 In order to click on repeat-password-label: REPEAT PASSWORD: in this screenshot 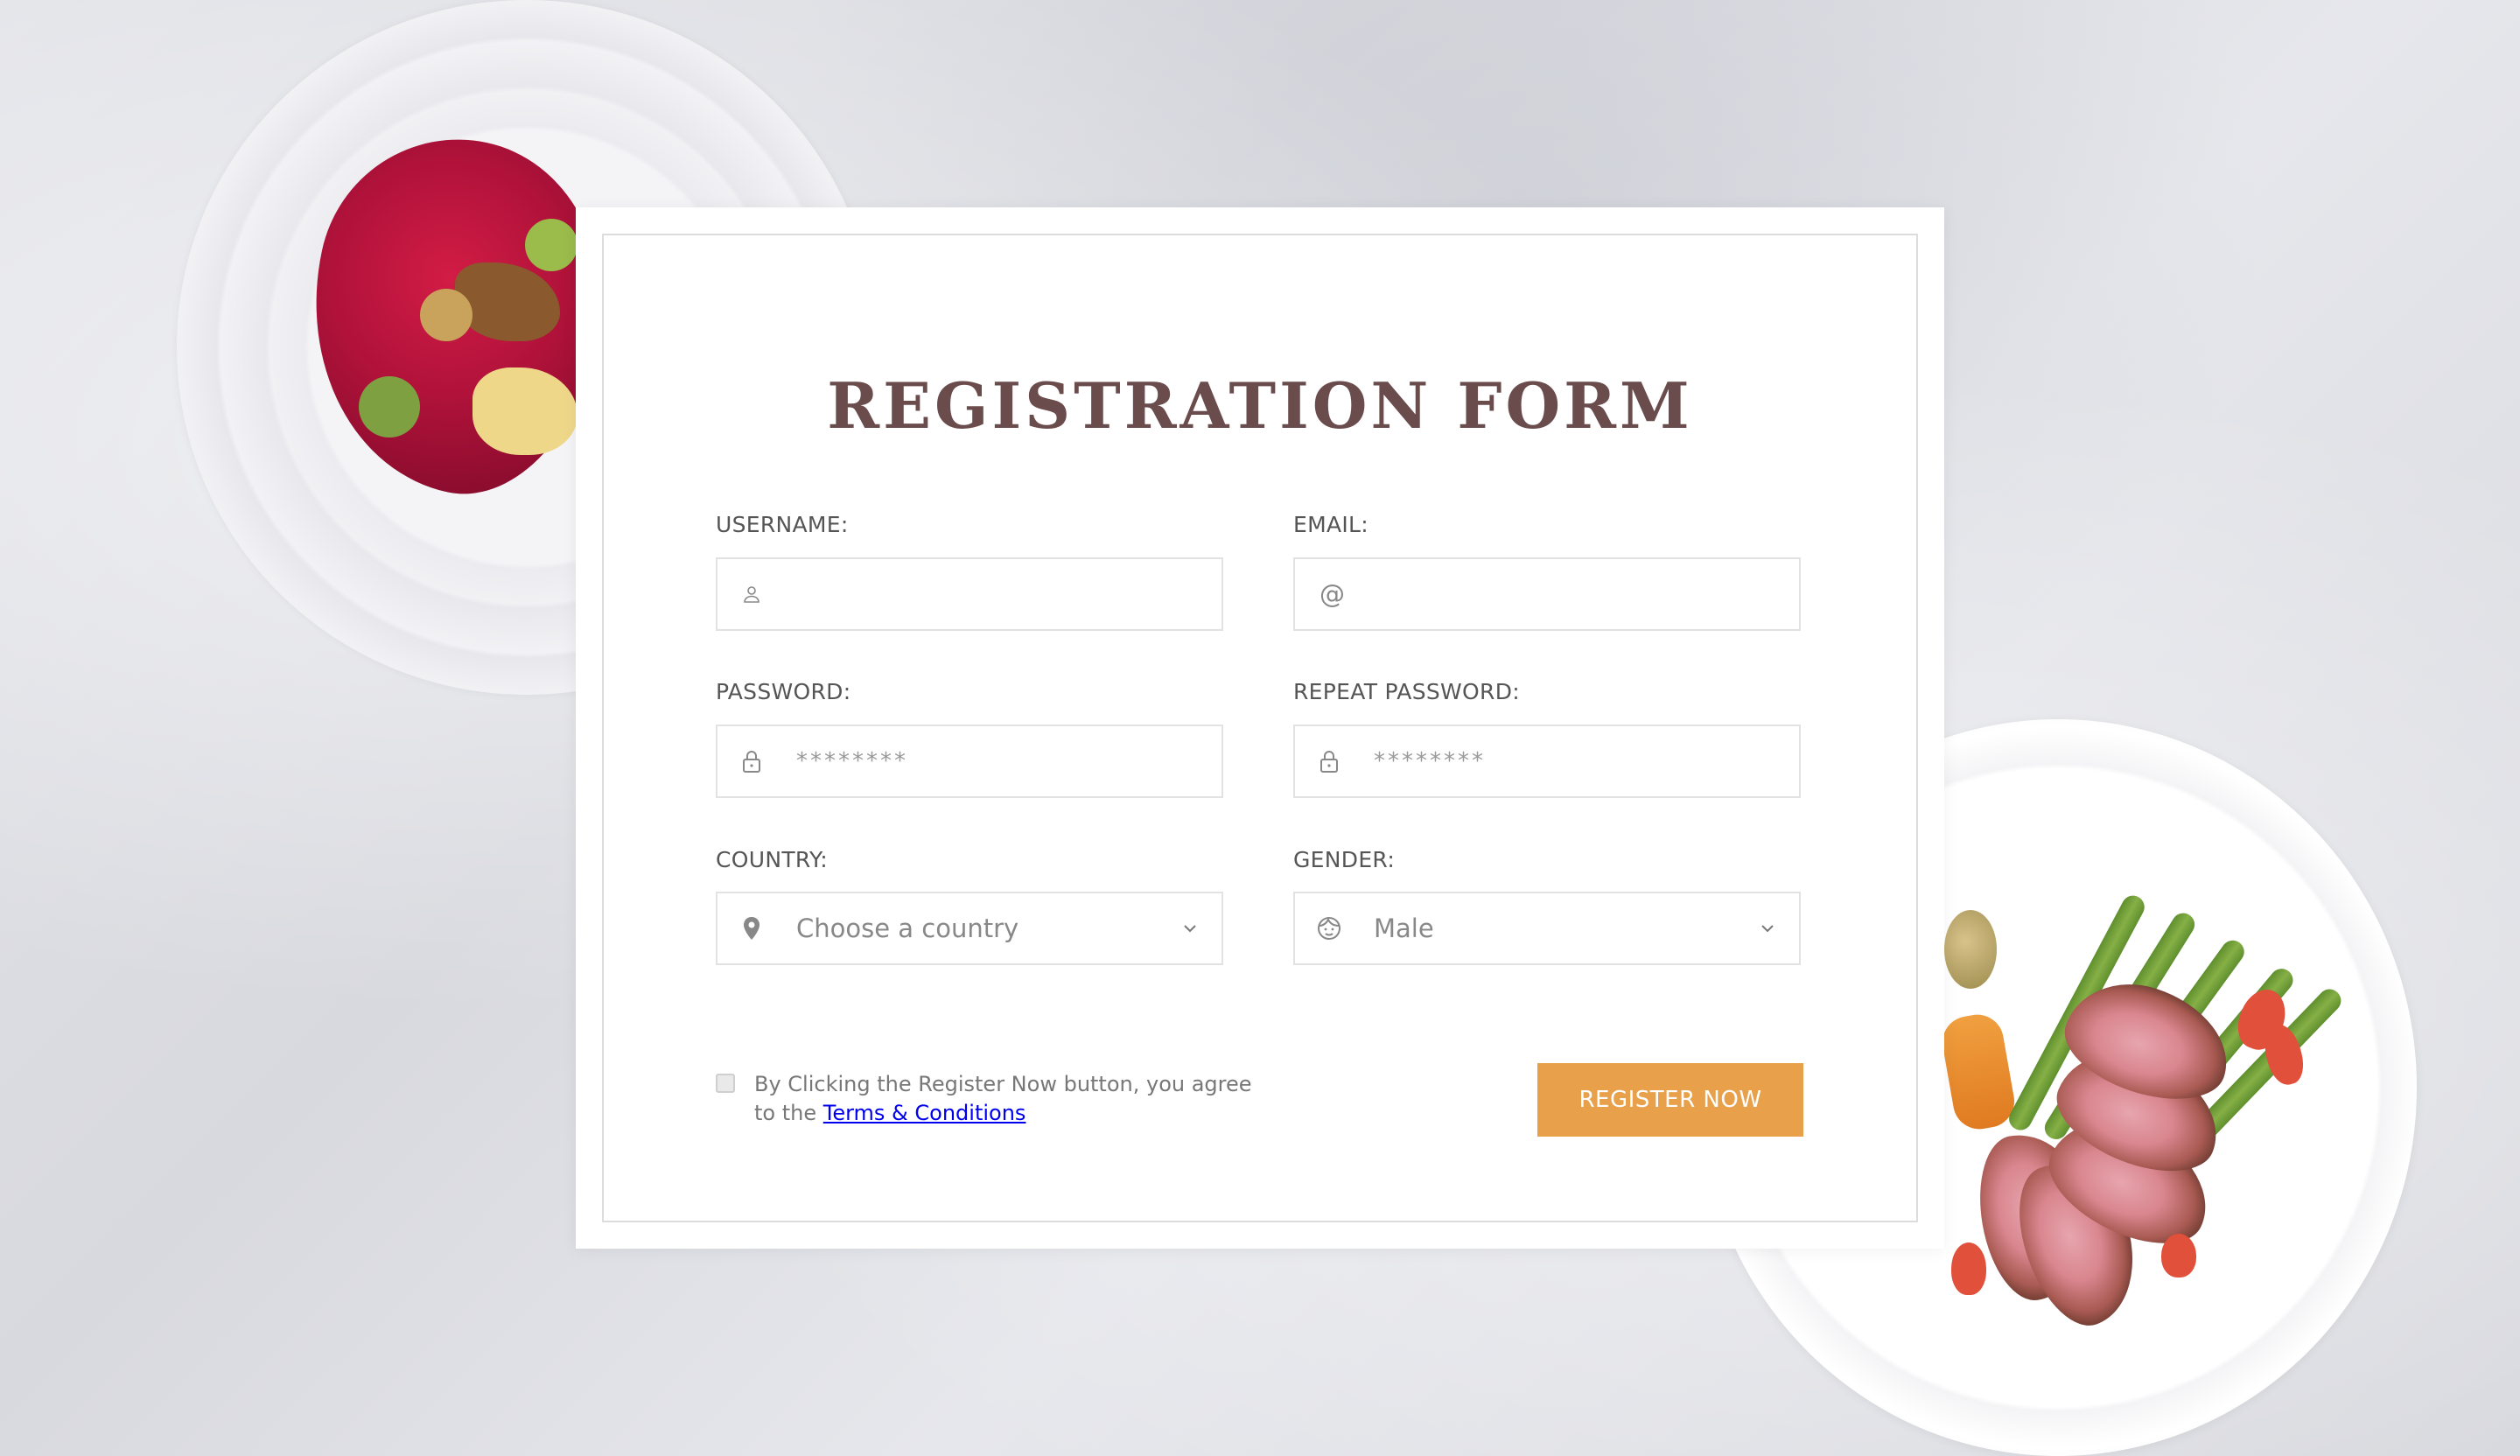, I will do `click(1406, 691)`.